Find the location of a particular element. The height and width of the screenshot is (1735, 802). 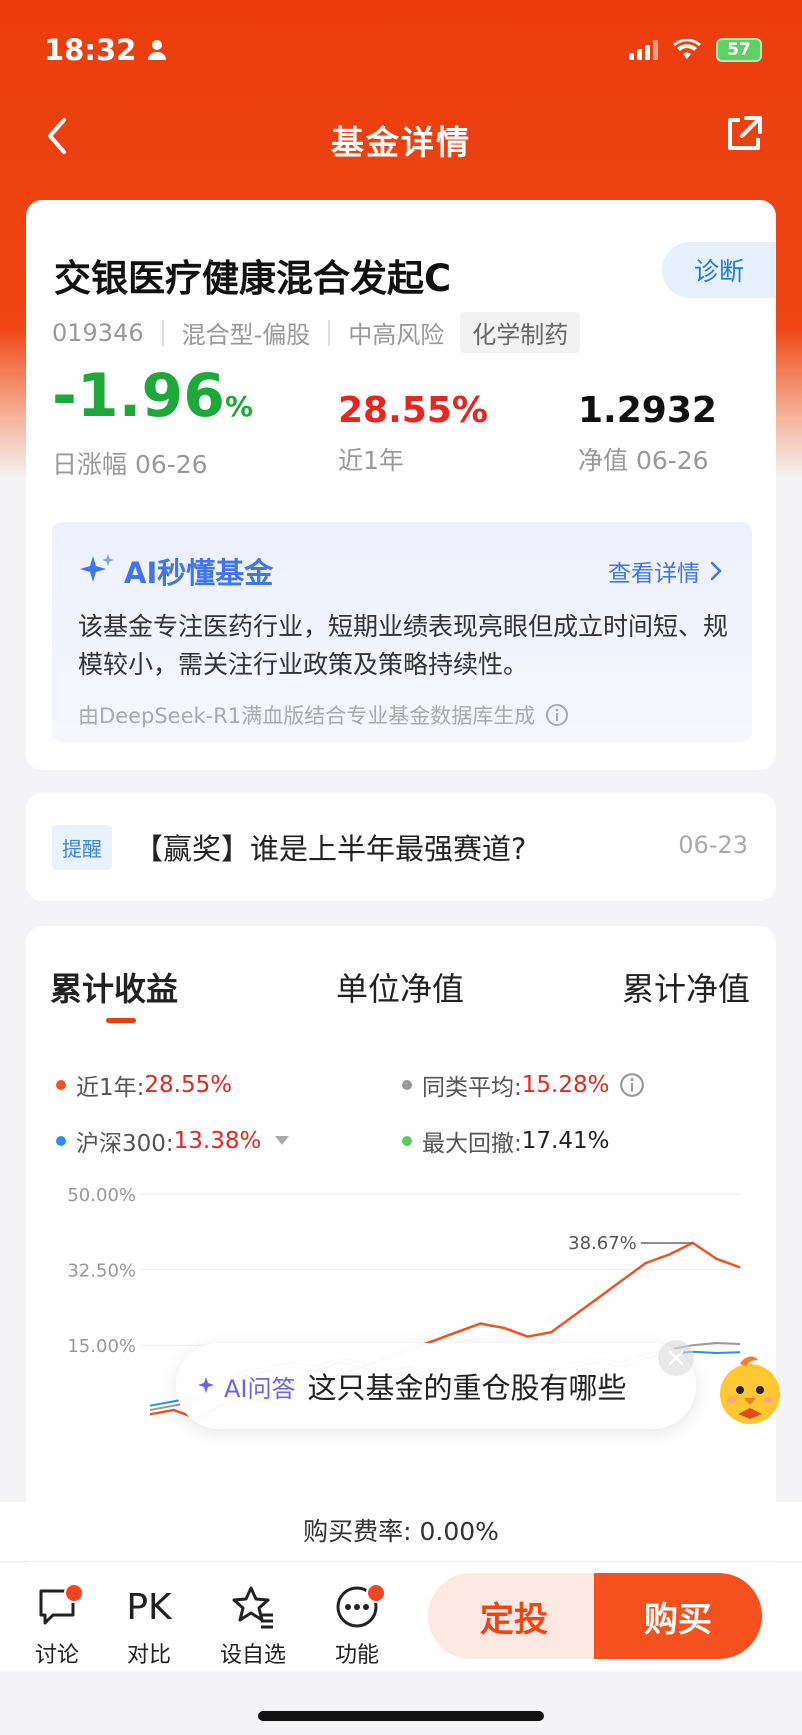

peak-annotation-label: 38.67% is located at coordinates (602, 1243).